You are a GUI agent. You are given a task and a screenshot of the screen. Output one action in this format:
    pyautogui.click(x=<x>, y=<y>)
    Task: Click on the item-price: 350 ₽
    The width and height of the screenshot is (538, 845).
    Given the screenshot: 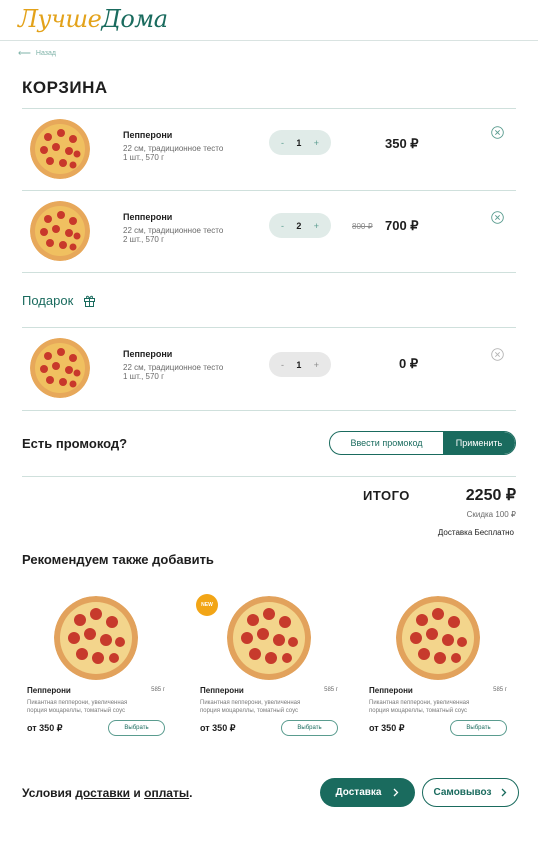 What is the action you would take?
    pyautogui.click(x=402, y=143)
    